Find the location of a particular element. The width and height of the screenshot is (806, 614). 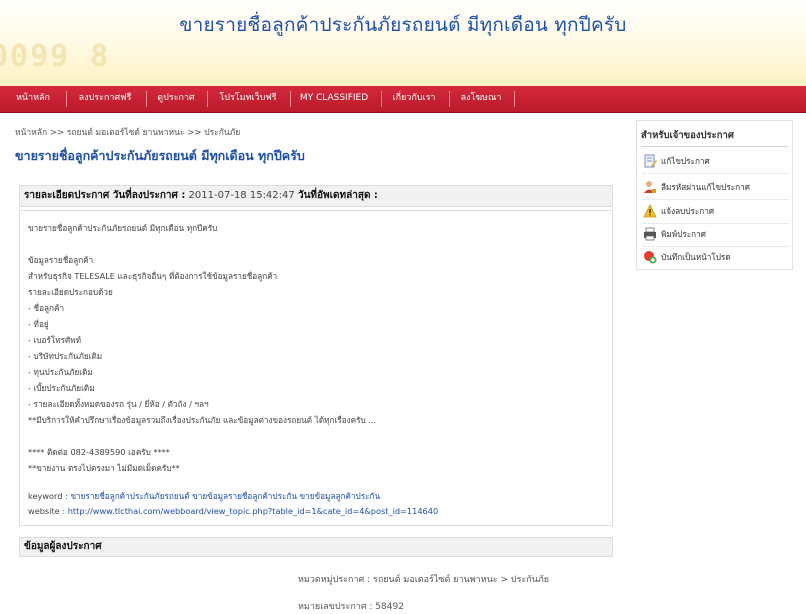

keyword-label: keyword : is located at coordinates (48, 496).